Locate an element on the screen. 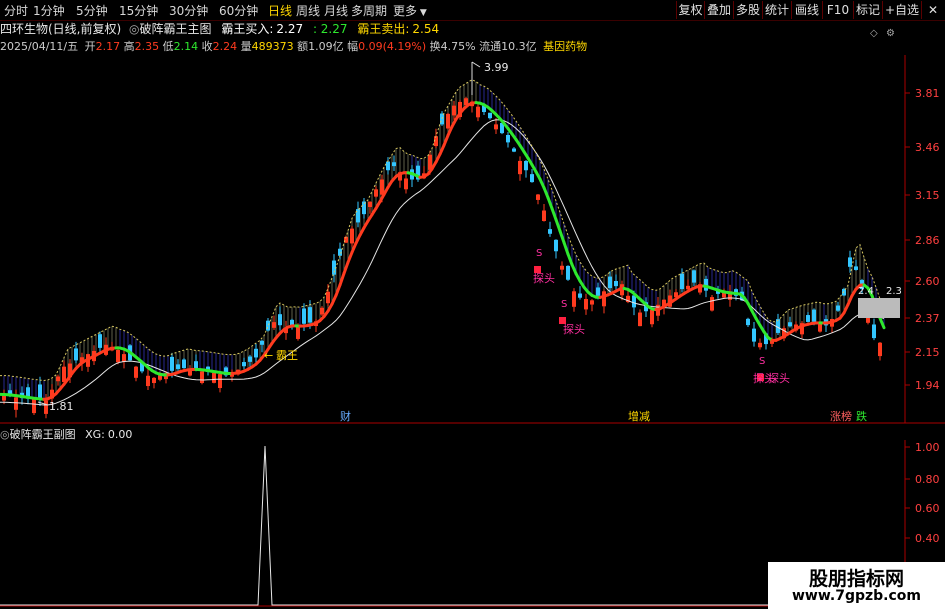  sub-y-tick-label: 0.80 is located at coordinates (927, 479).